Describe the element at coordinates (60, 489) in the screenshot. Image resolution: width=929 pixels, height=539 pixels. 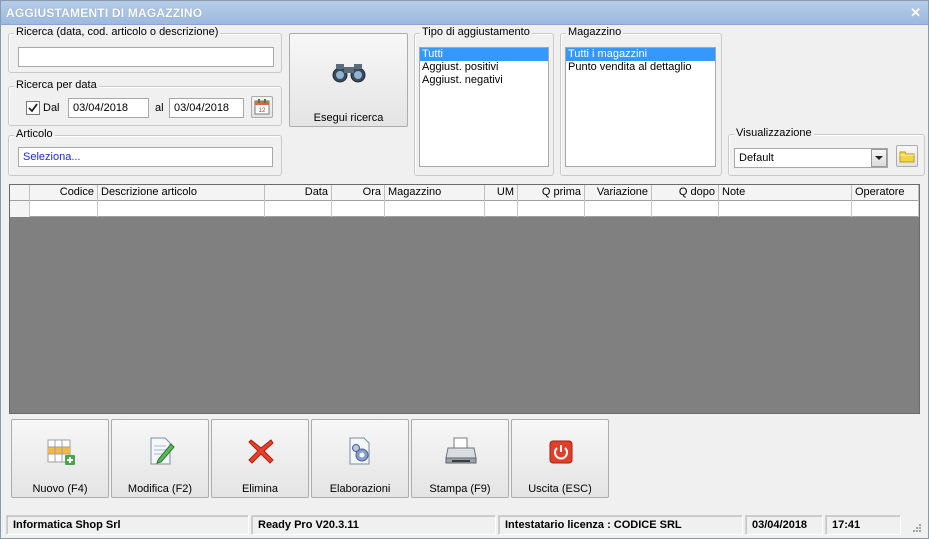
I see `new-button-label: Nuovo (F4)` at that location.